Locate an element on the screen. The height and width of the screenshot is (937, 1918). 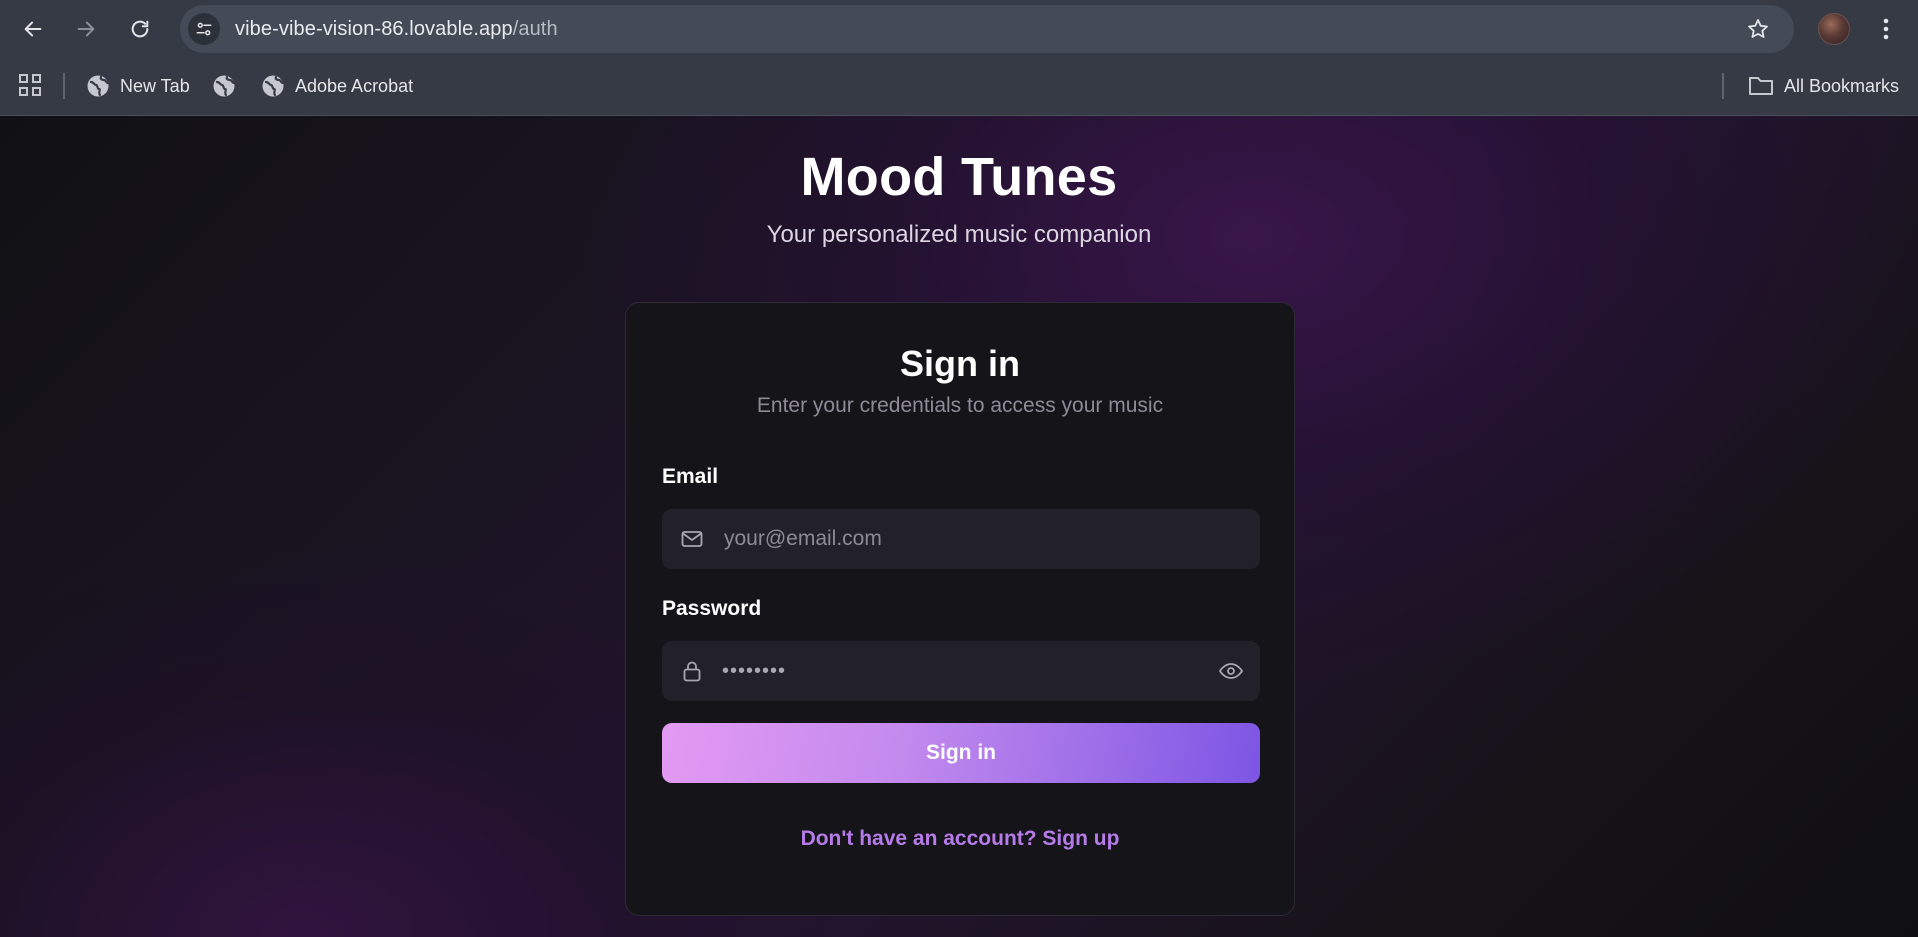
mail-icon is located at coordinates (692, 539).